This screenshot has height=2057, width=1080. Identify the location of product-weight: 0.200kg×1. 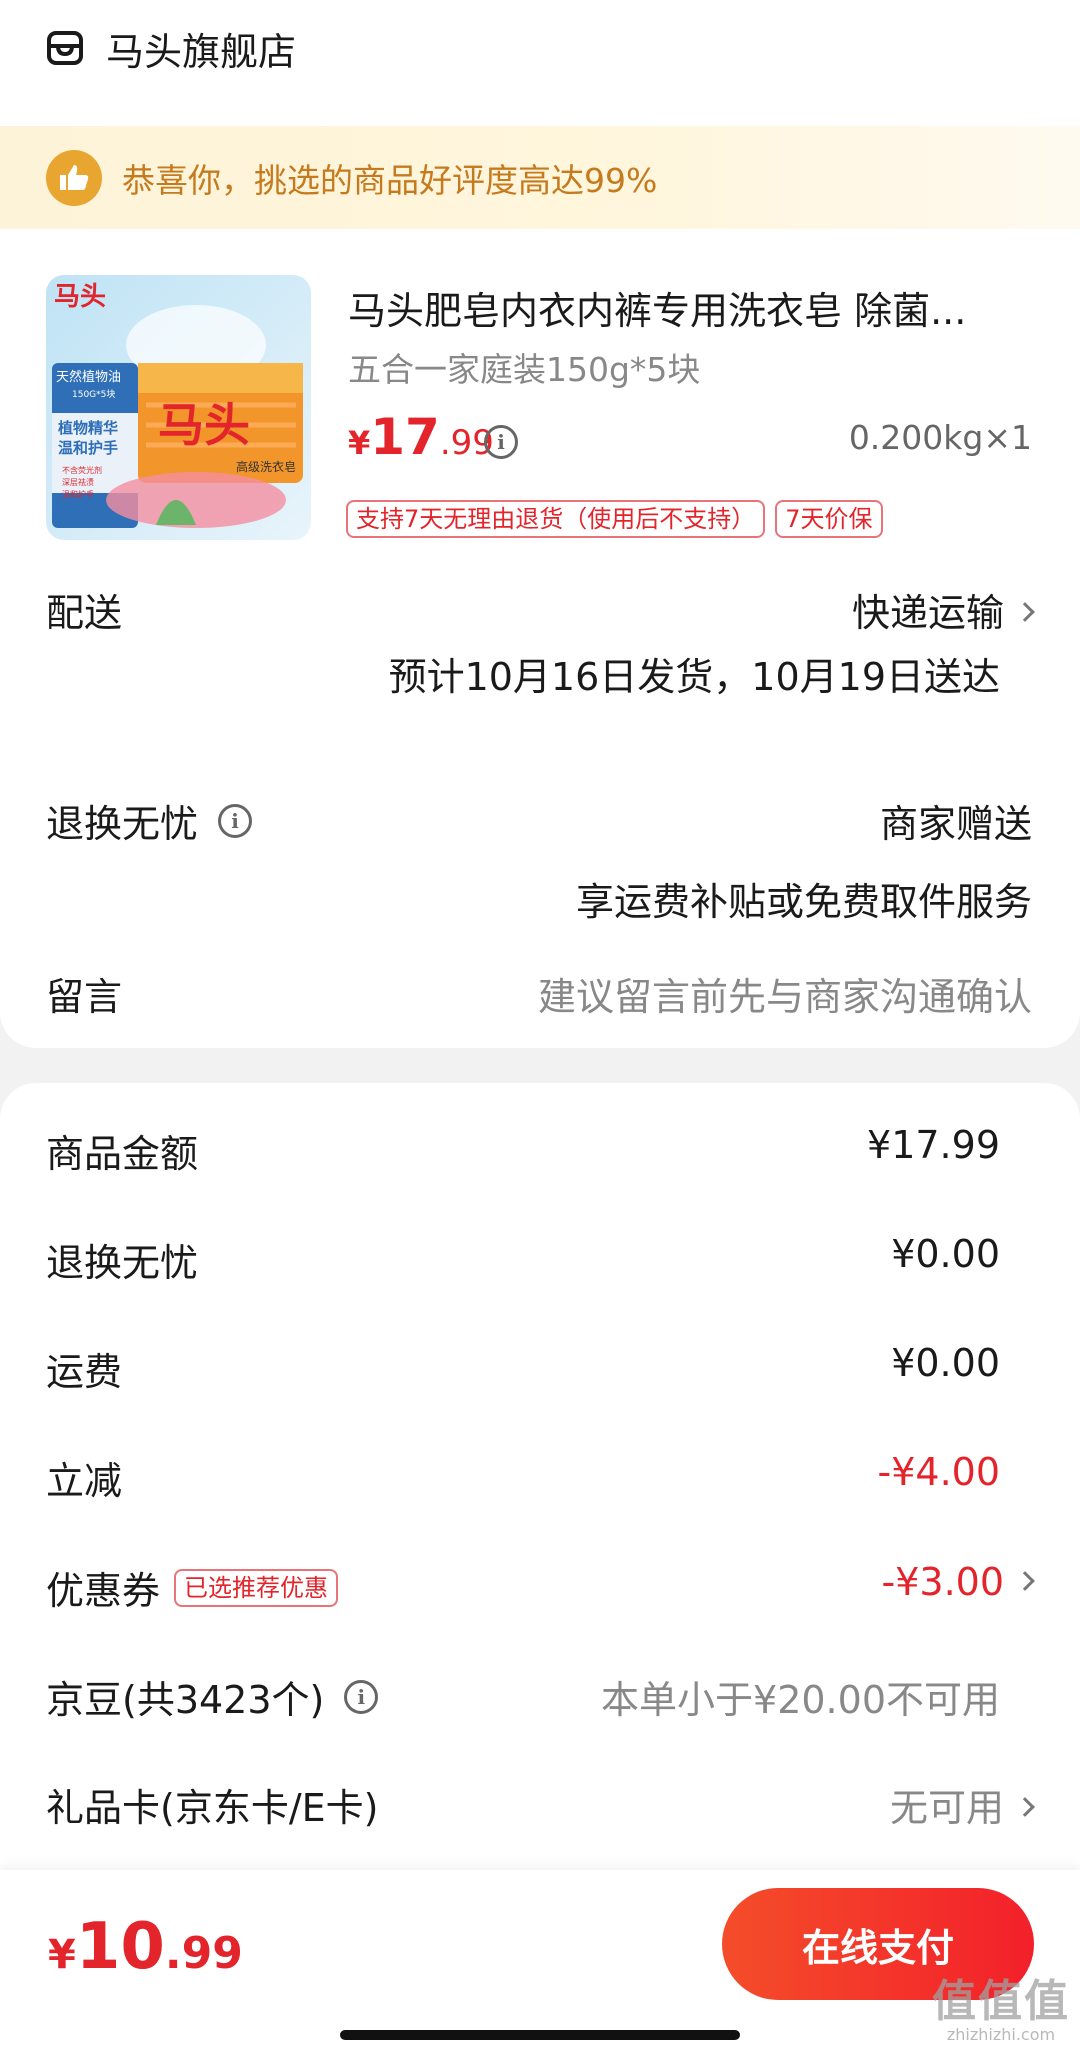
(940, 437).